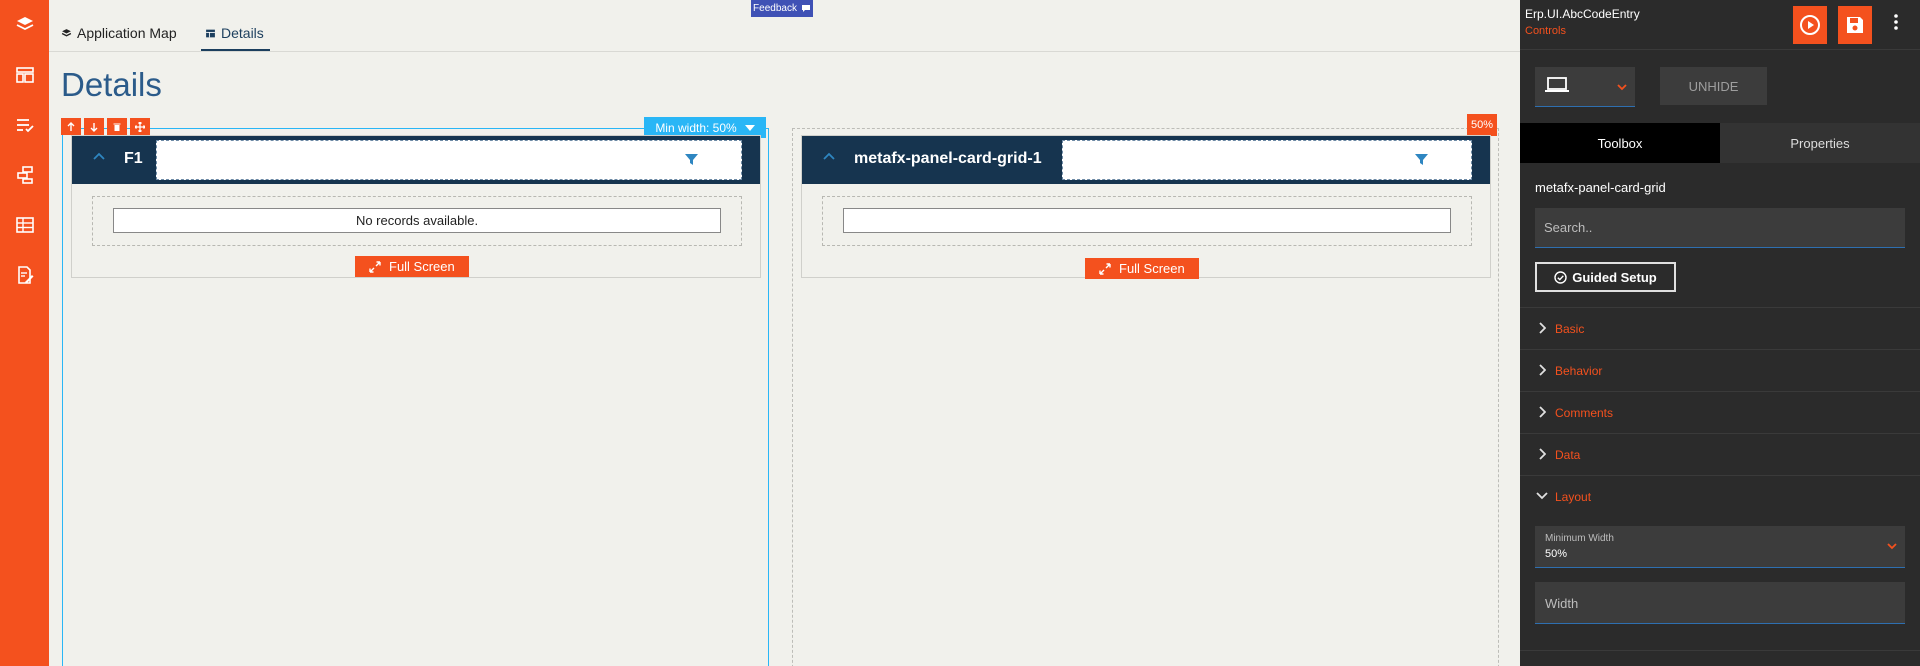  I want to click on device-select, so click(1585, 87).